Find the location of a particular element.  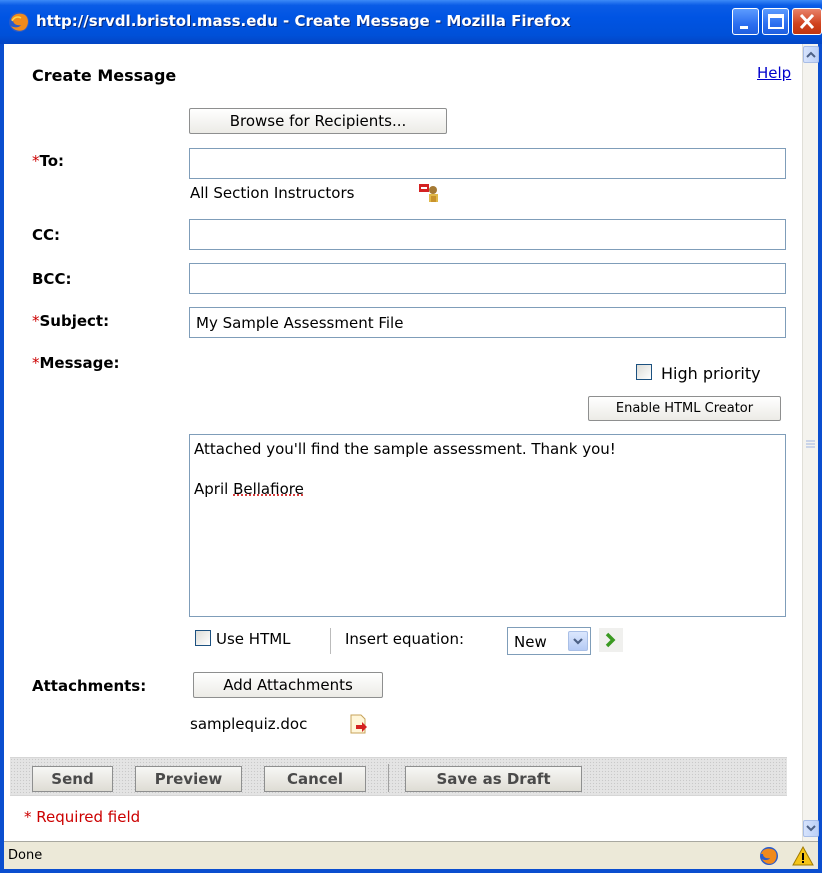

maximize-button is located at coordinates (775, 21).